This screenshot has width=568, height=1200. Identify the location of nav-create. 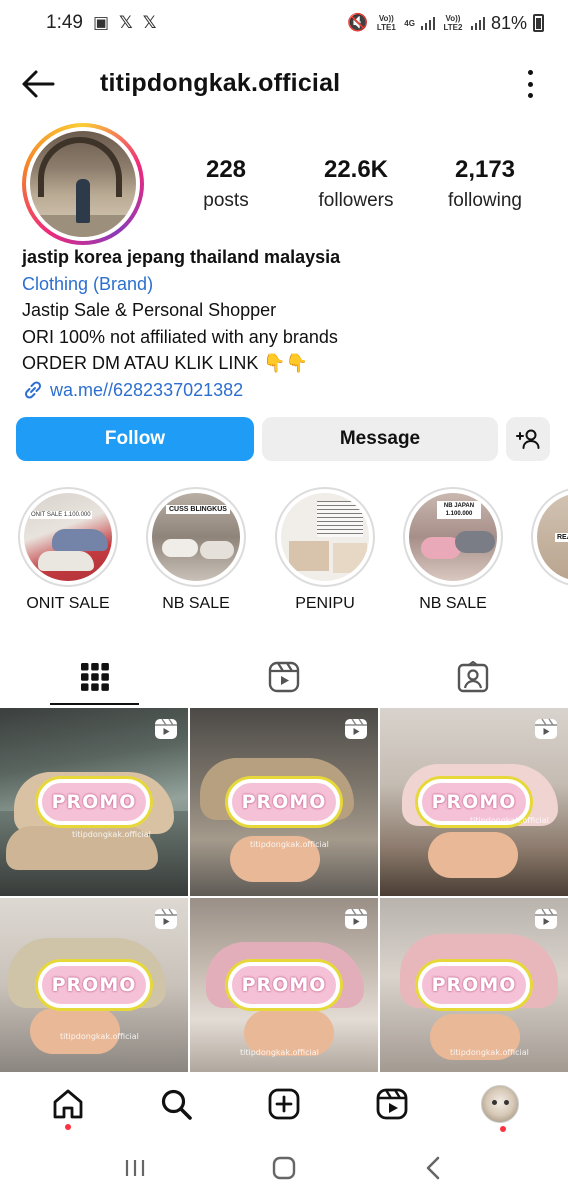
(284, 1104).